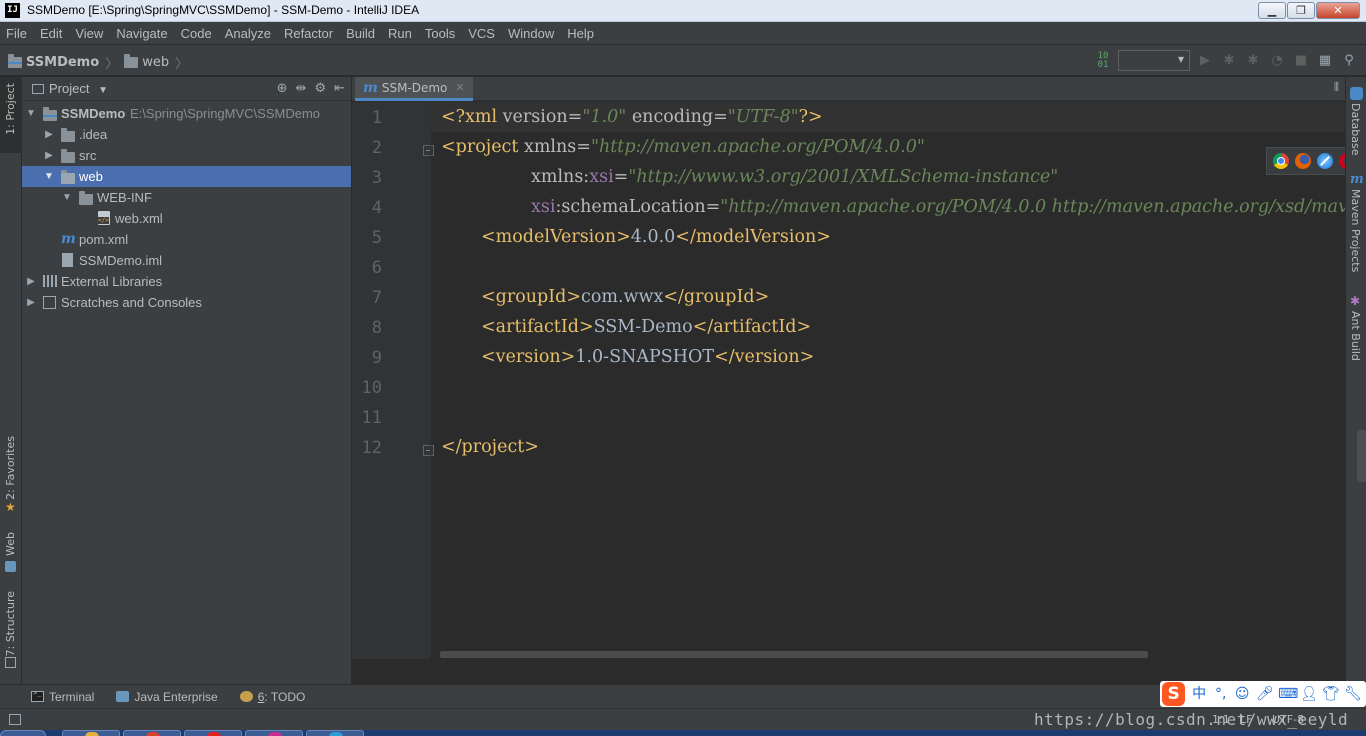 The height and width of the screenshot is (736, 1366). I want to click on menu-code: Code, so click(196, 33).